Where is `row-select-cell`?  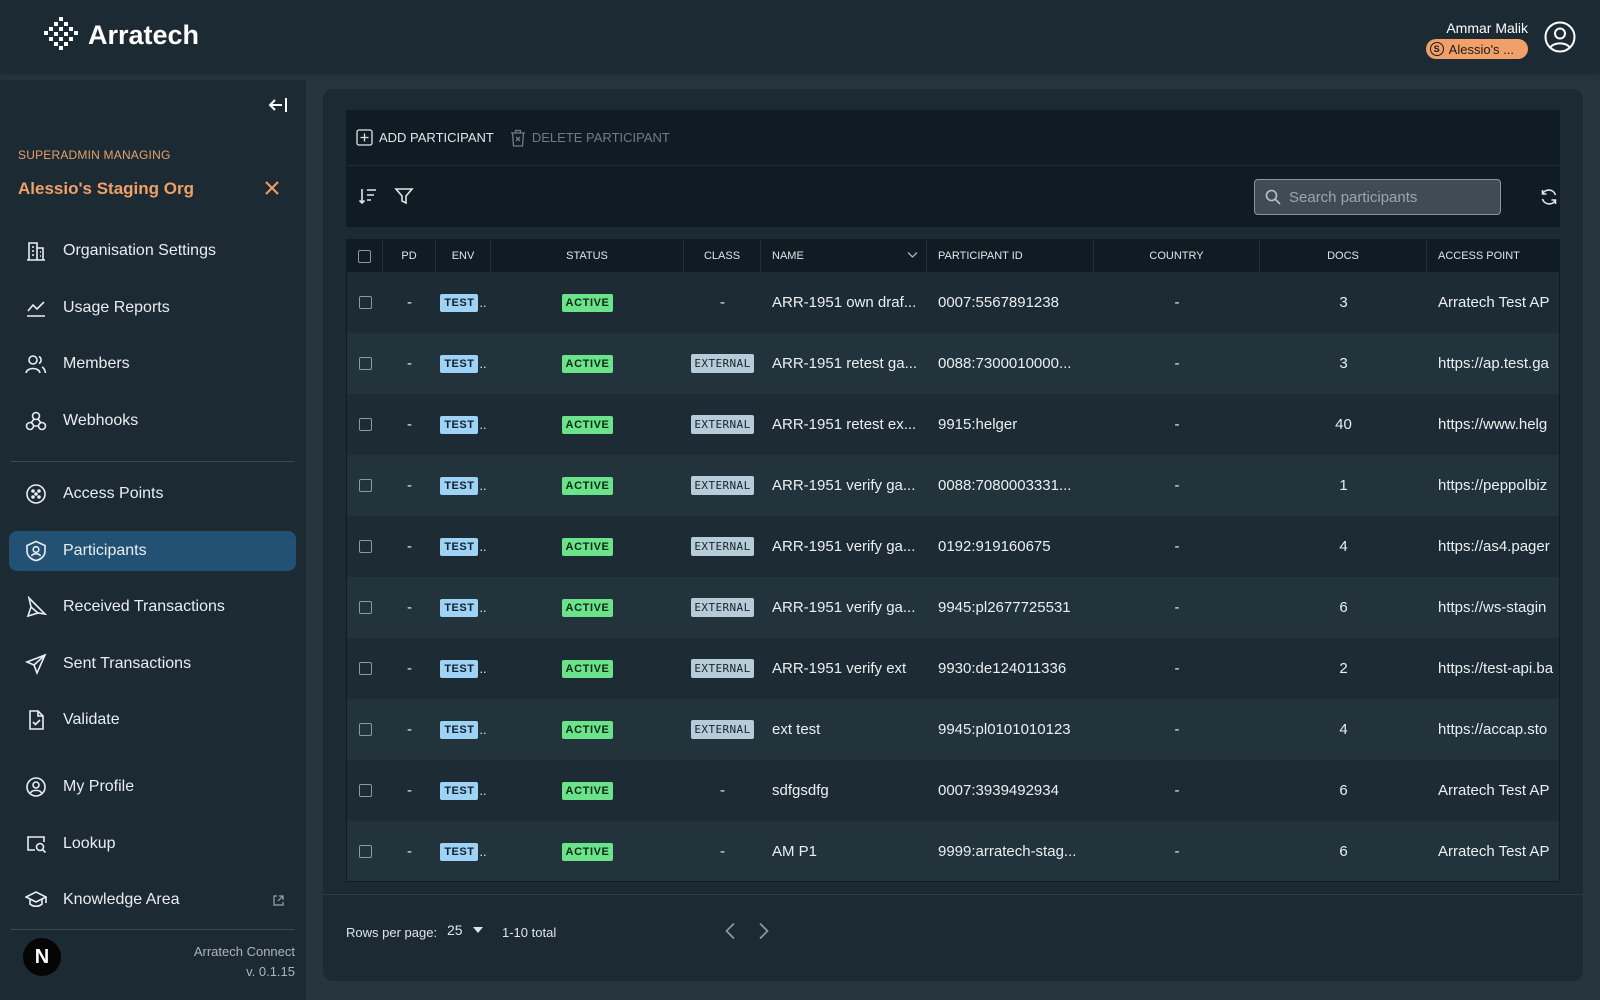
row-select-cell is located at coordinates (365, 790).